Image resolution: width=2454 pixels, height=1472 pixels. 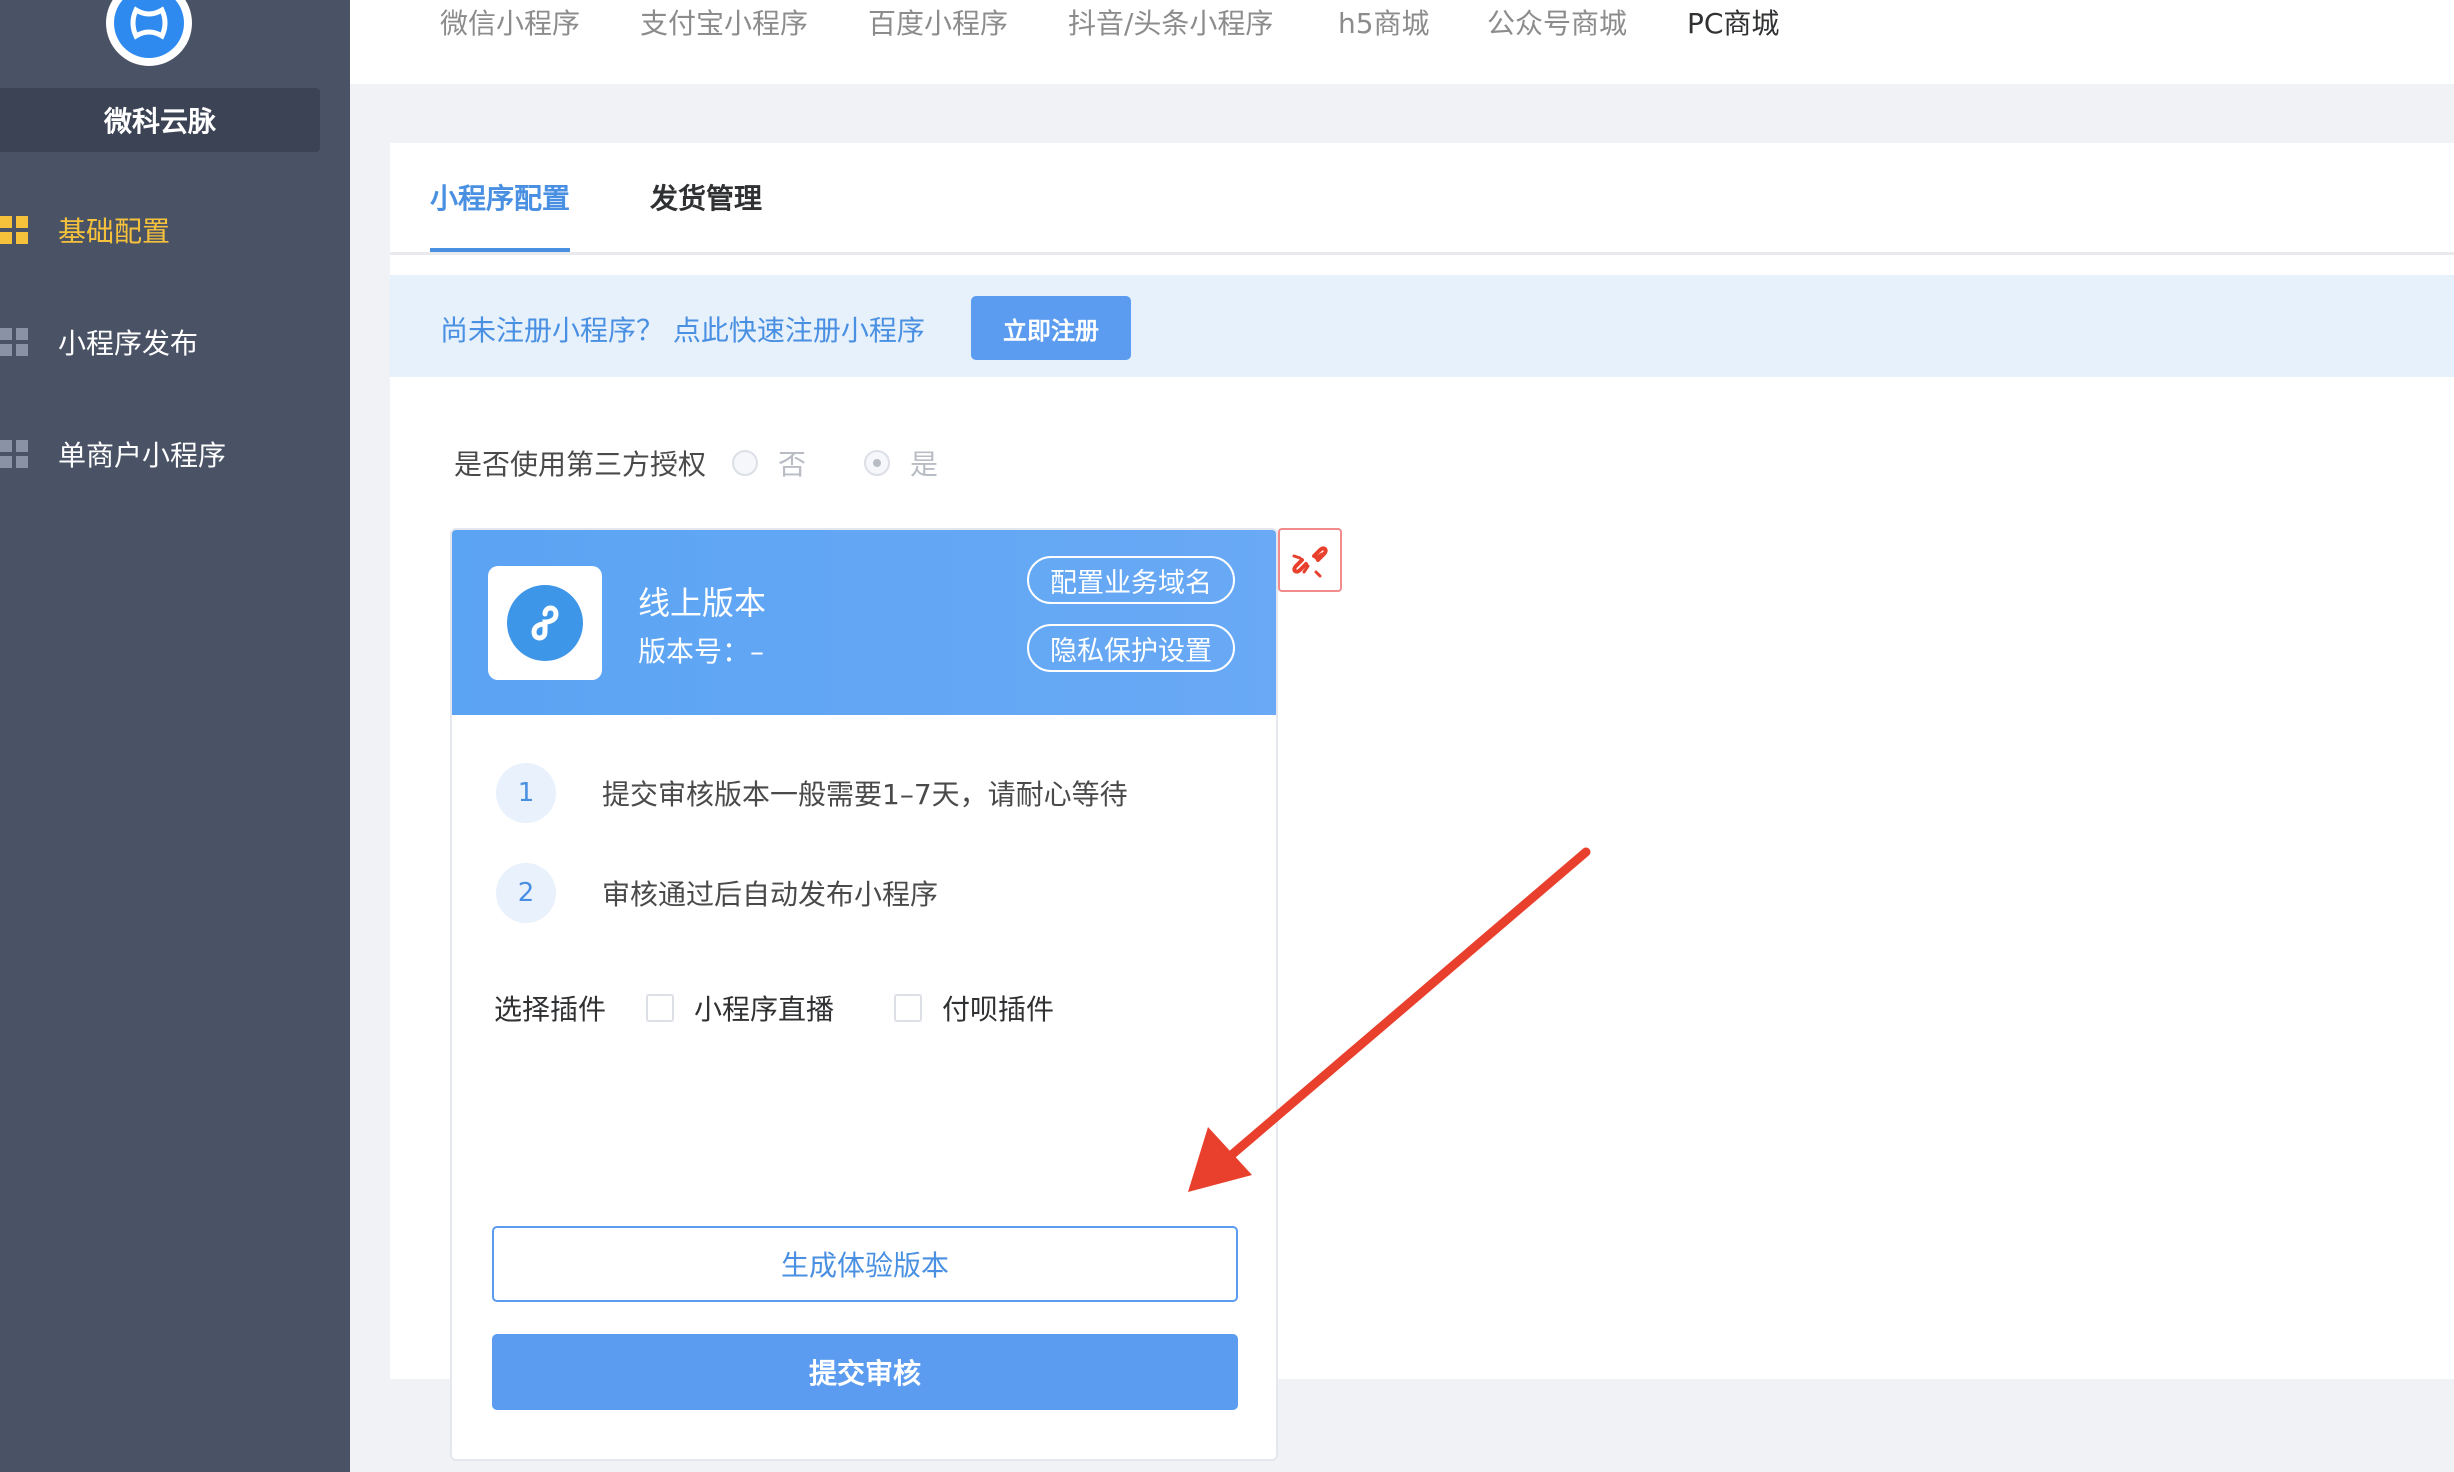 I want to click on live-plugin-label: 小程序直播, so click(x=764, y=1008).